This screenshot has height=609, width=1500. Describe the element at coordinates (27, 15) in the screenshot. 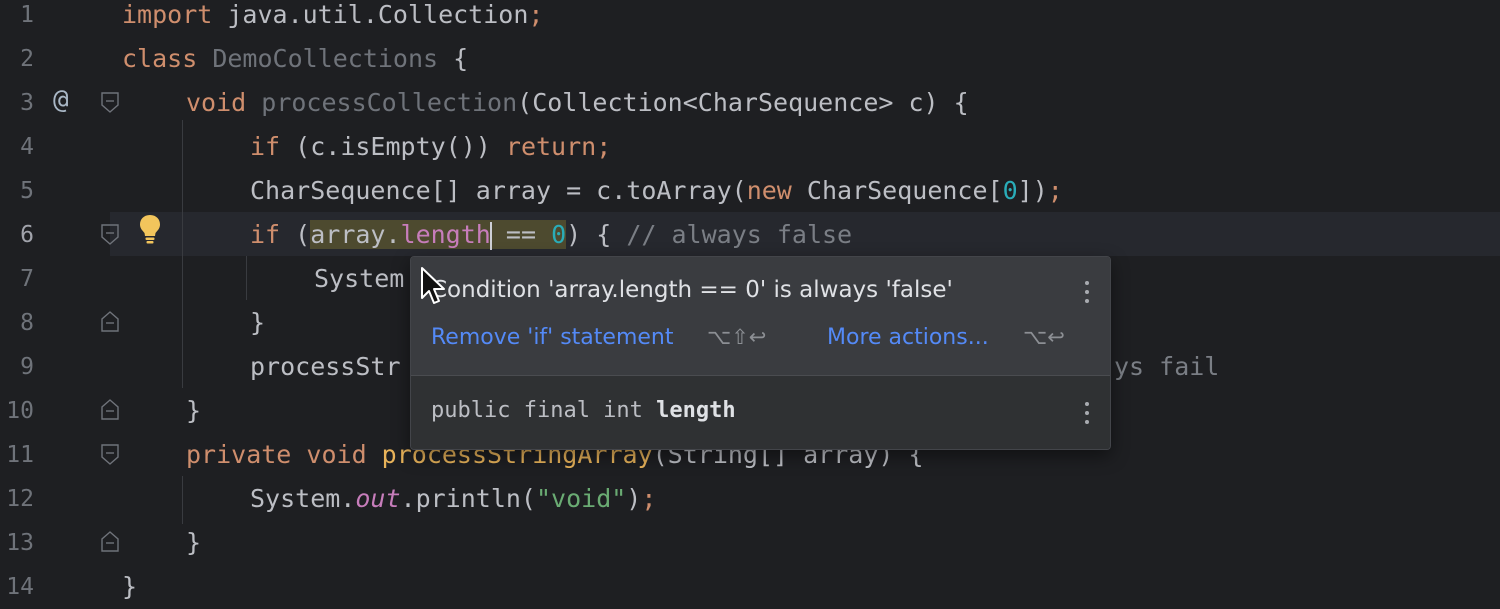

I see `line-number: 1` at that location.